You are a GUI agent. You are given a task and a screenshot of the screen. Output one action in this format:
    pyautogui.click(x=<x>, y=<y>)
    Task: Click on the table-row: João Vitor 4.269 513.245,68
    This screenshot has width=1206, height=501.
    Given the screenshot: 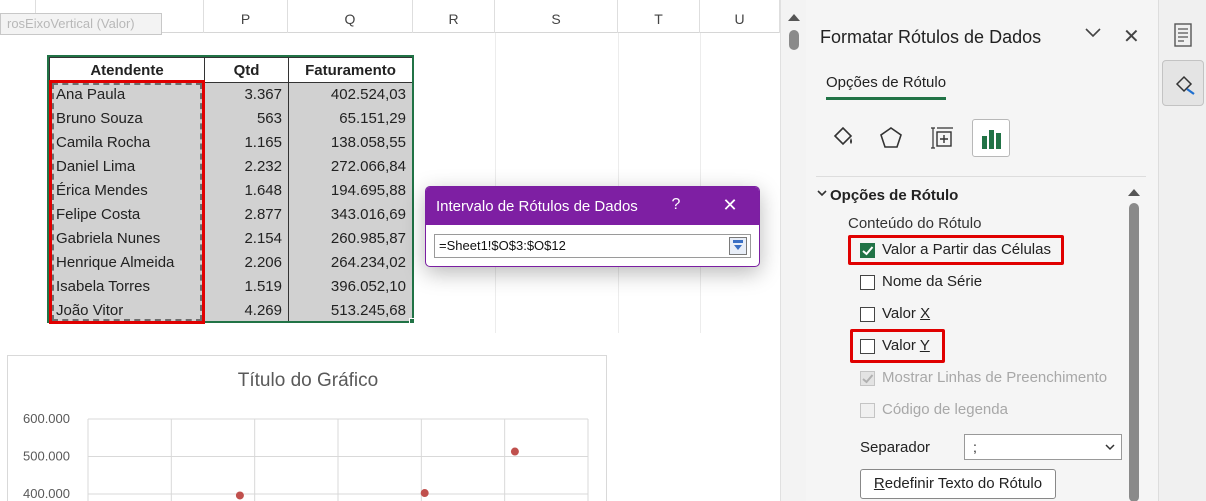 What is the action you would take?
    pyautogui.click(x=231, y=310)
    